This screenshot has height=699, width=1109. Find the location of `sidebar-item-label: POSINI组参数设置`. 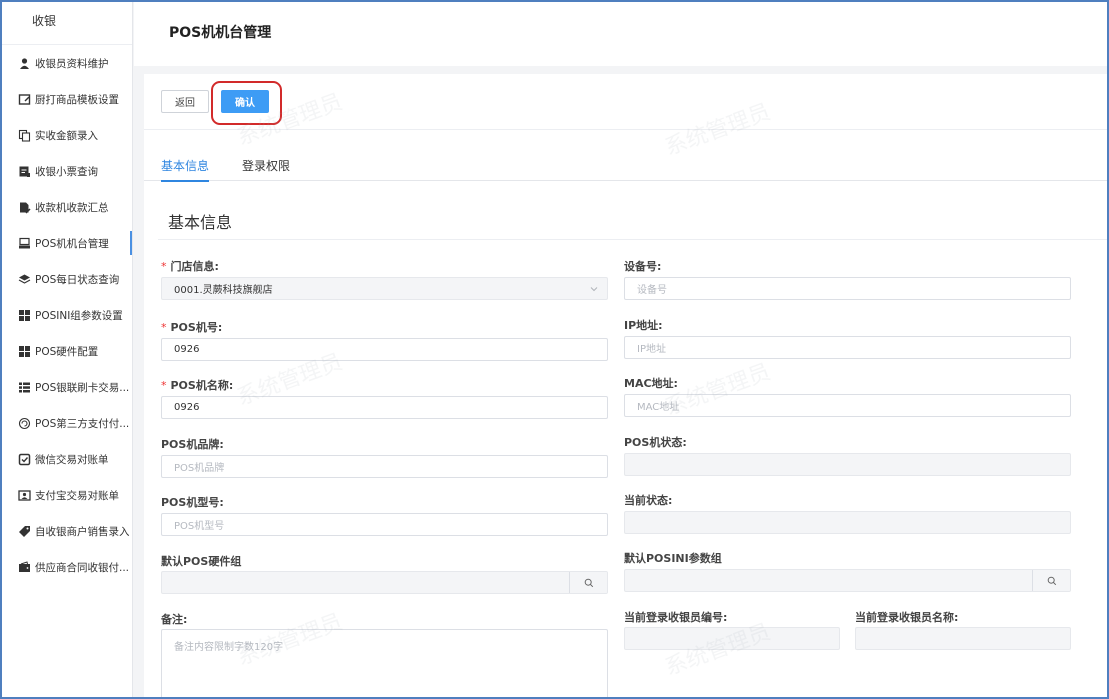

sidebar-item-label: POSINI组参数设置 is located at coordinates (79, 315).